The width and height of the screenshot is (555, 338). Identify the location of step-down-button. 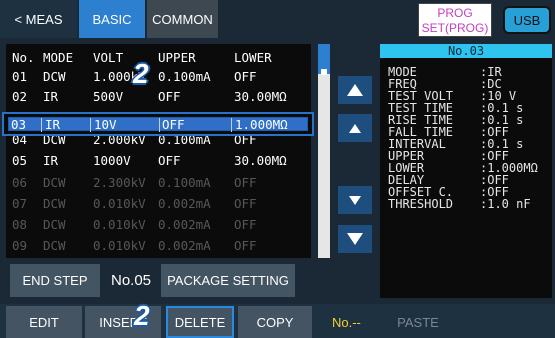
(355, 200).